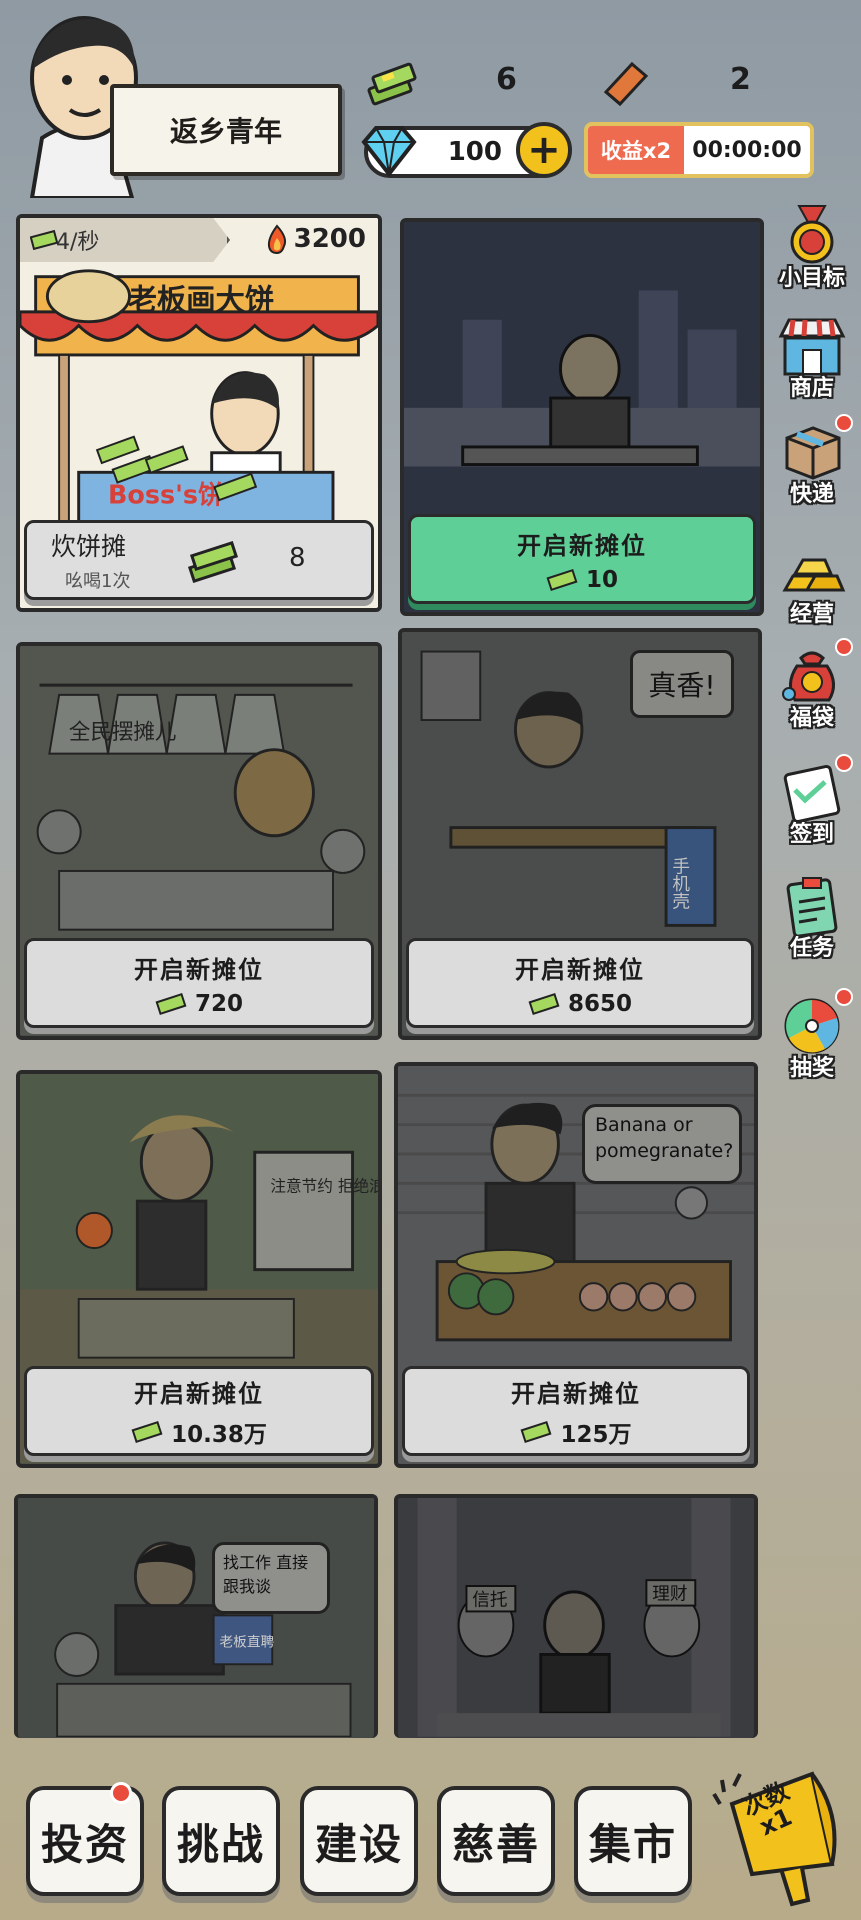 The width and height of the screenshot is (861, 1920). Describe the element at coordinates (246, 1643) in the screenshot. I see `job-sign-text: 老板直聘` at that location.